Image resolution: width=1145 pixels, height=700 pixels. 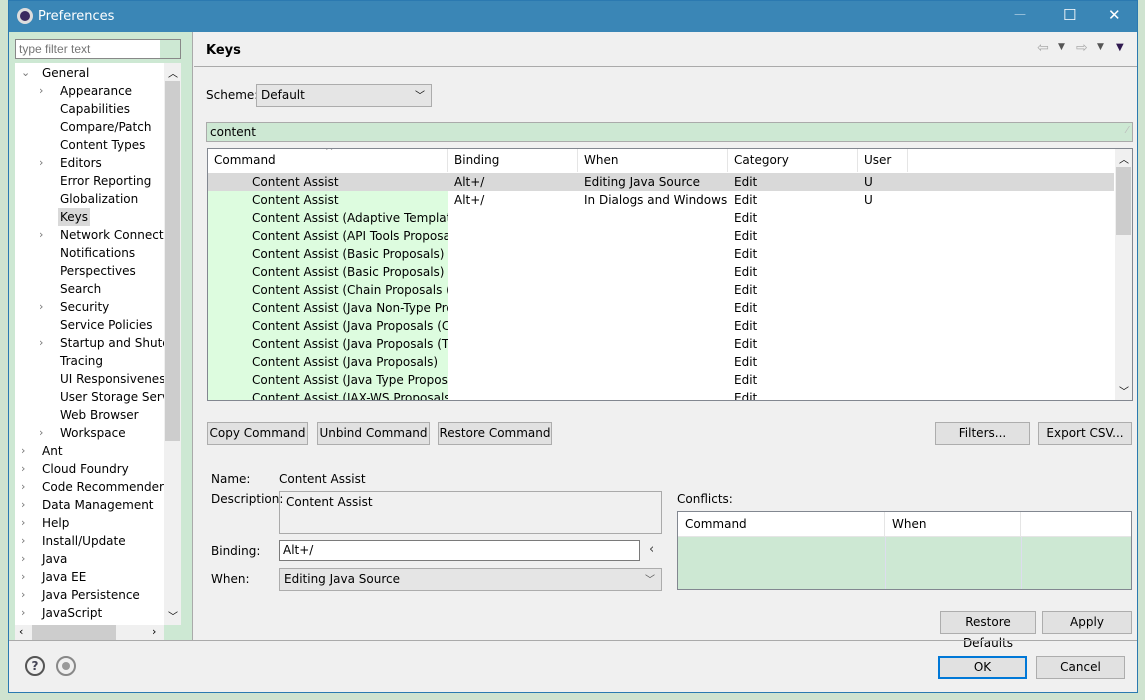 I want to click on table-row: Content Assist (Java Proposals) Edit, so click(x=661, y=362).